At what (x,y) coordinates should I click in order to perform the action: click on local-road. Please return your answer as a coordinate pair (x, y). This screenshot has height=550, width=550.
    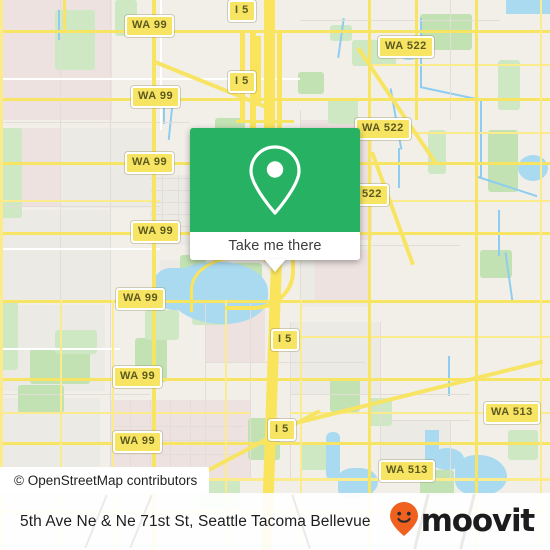
    Looking at the image, I should click on (80, 249).